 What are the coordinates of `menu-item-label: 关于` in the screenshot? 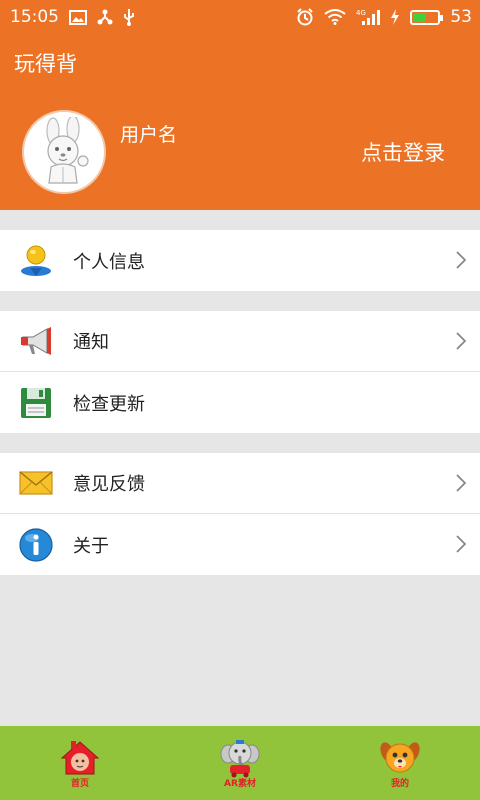 It's located at (91, 546).